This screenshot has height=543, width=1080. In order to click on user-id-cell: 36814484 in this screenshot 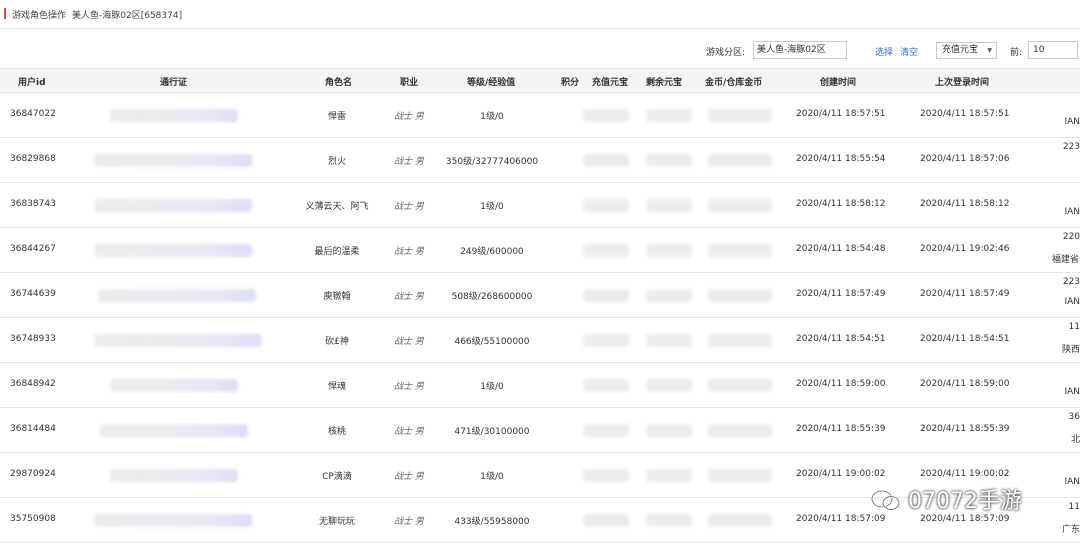, I will do `click(33, 429)`.